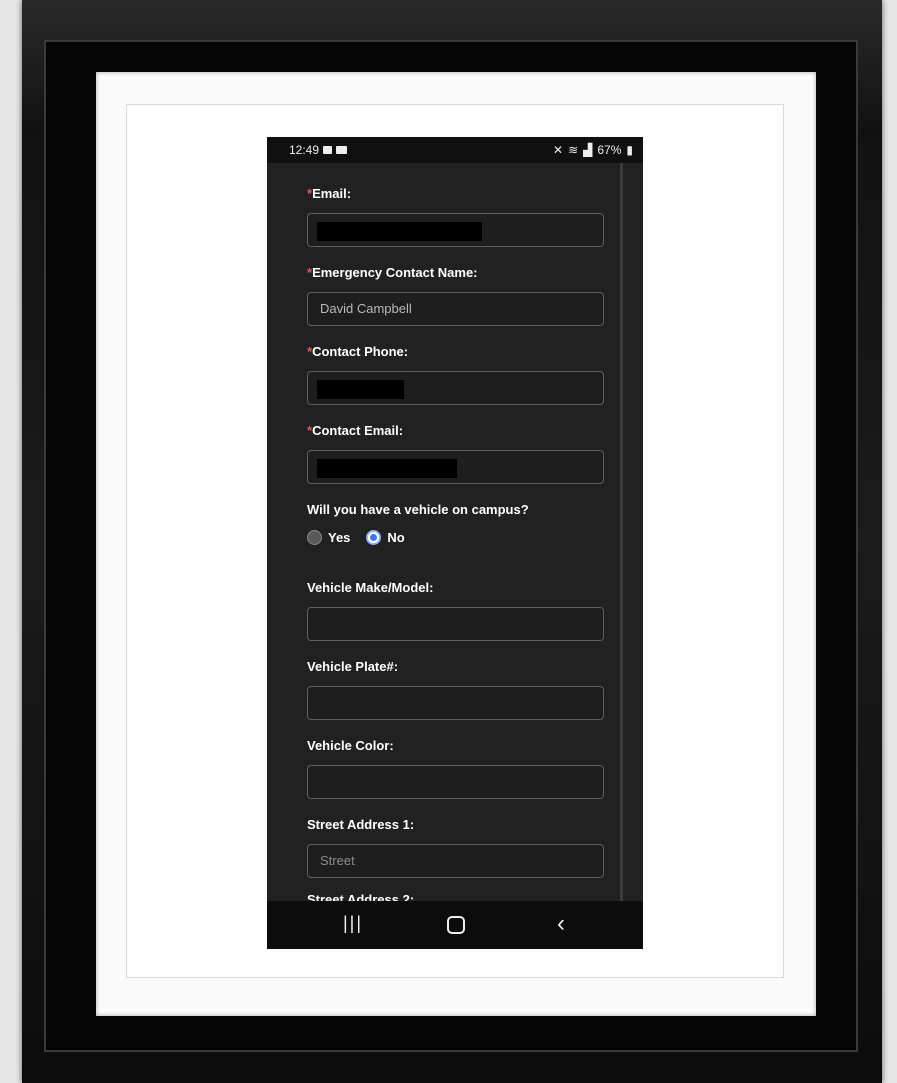  What do you see at coordinates (558, 150) in the screenshot?
I see `mute-icon: ✕` at bounding box center [558, 150].